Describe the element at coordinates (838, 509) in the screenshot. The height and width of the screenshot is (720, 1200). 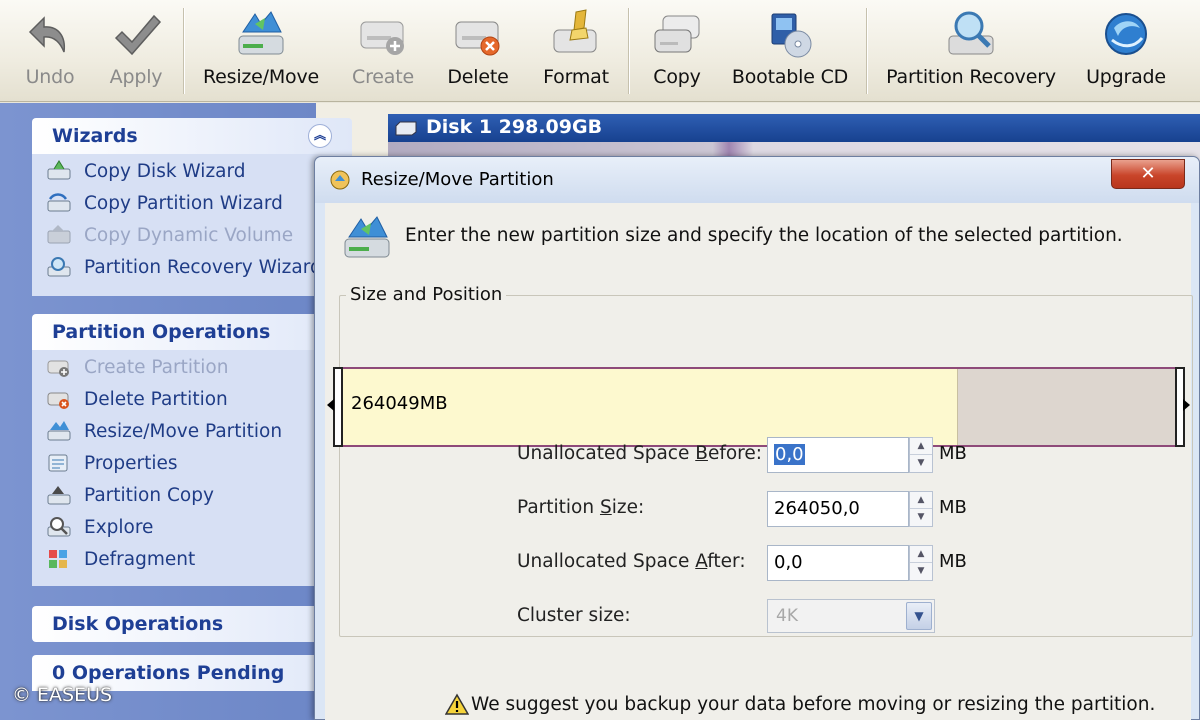
I see `partition-size-input: 264050,0` at that location.